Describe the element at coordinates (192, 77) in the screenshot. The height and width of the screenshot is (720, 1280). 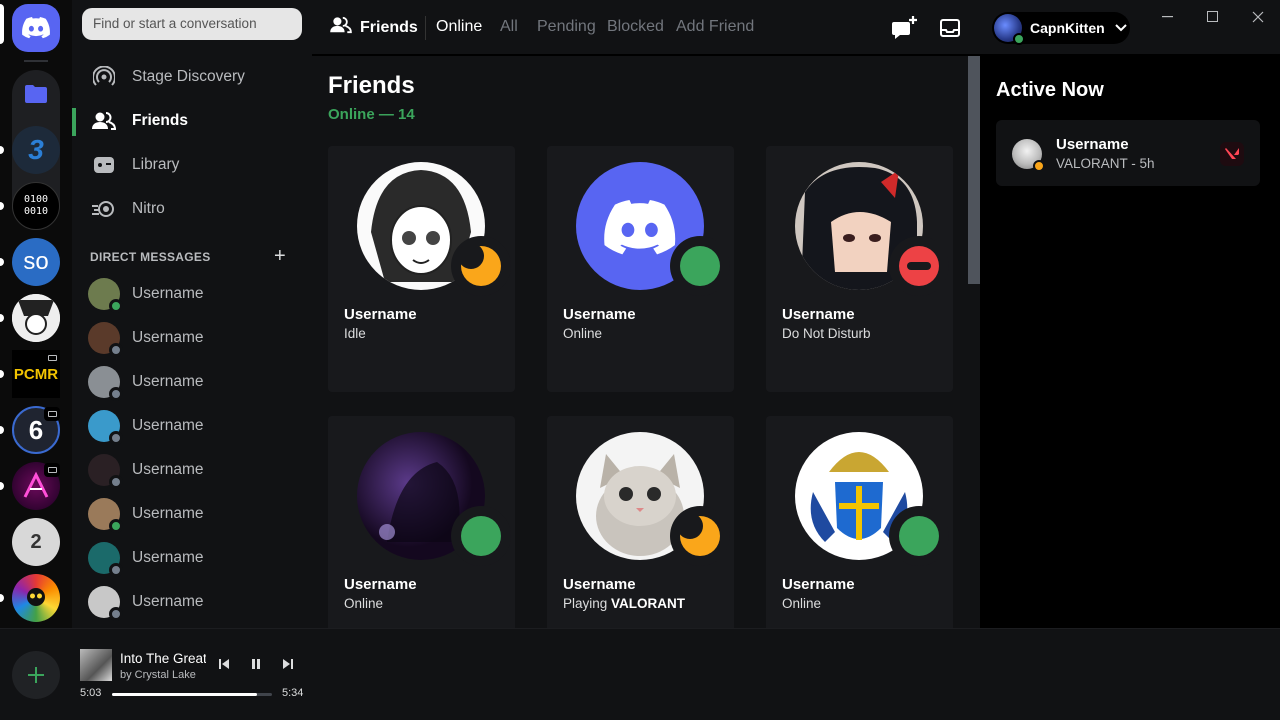
I see `nav-stage-discovery: Stage Discovery` at that location.